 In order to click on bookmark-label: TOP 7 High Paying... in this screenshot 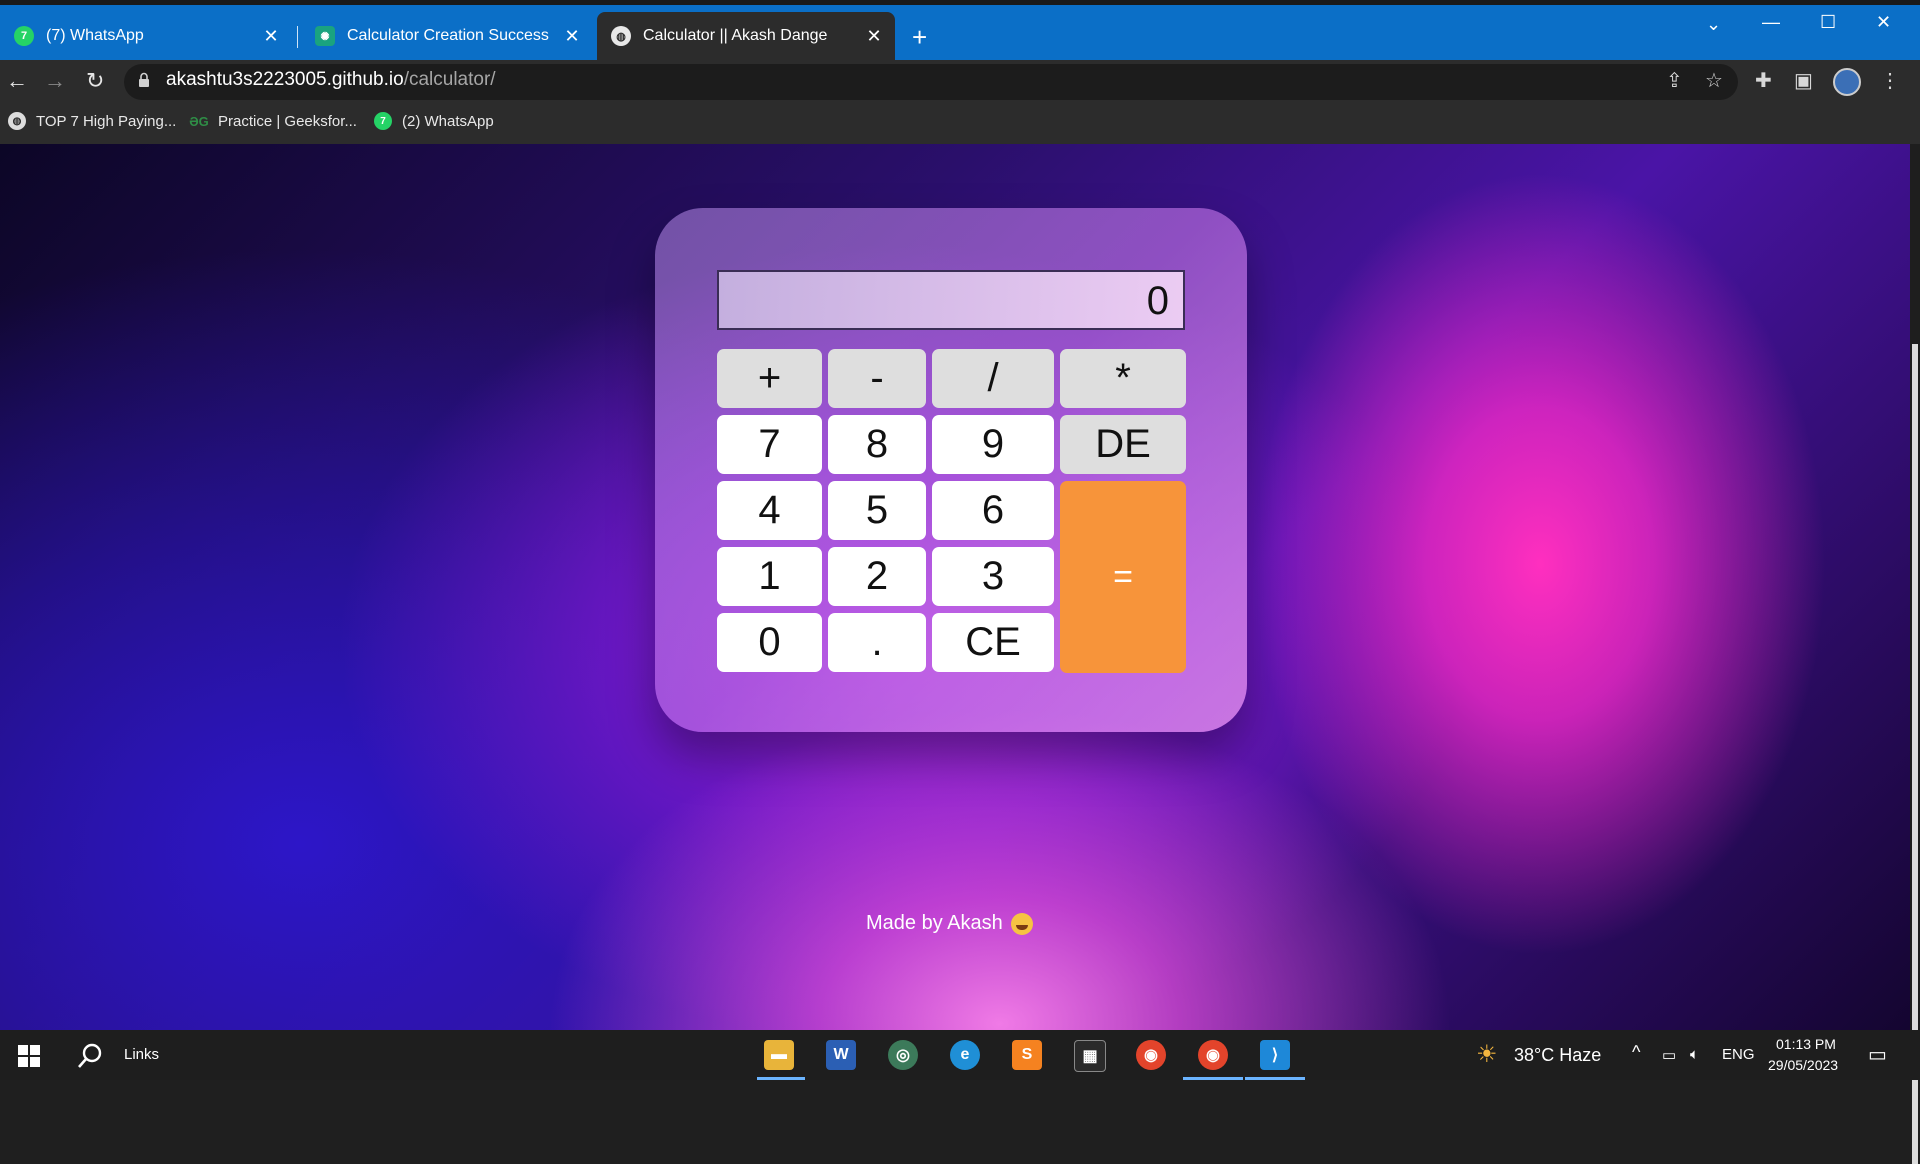, I will do `click(106, 121)`.